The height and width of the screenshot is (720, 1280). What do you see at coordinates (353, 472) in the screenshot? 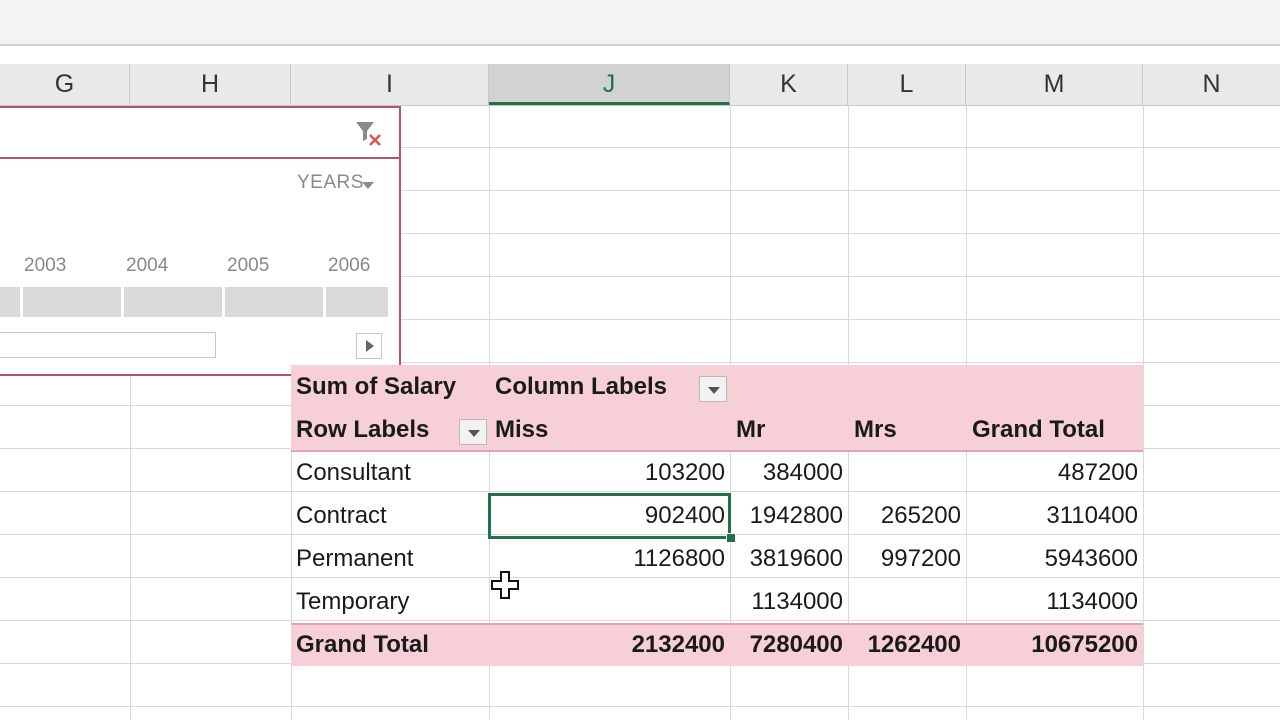
I see `pivot-row-label: Consultant` at bounding box center [353, 472].